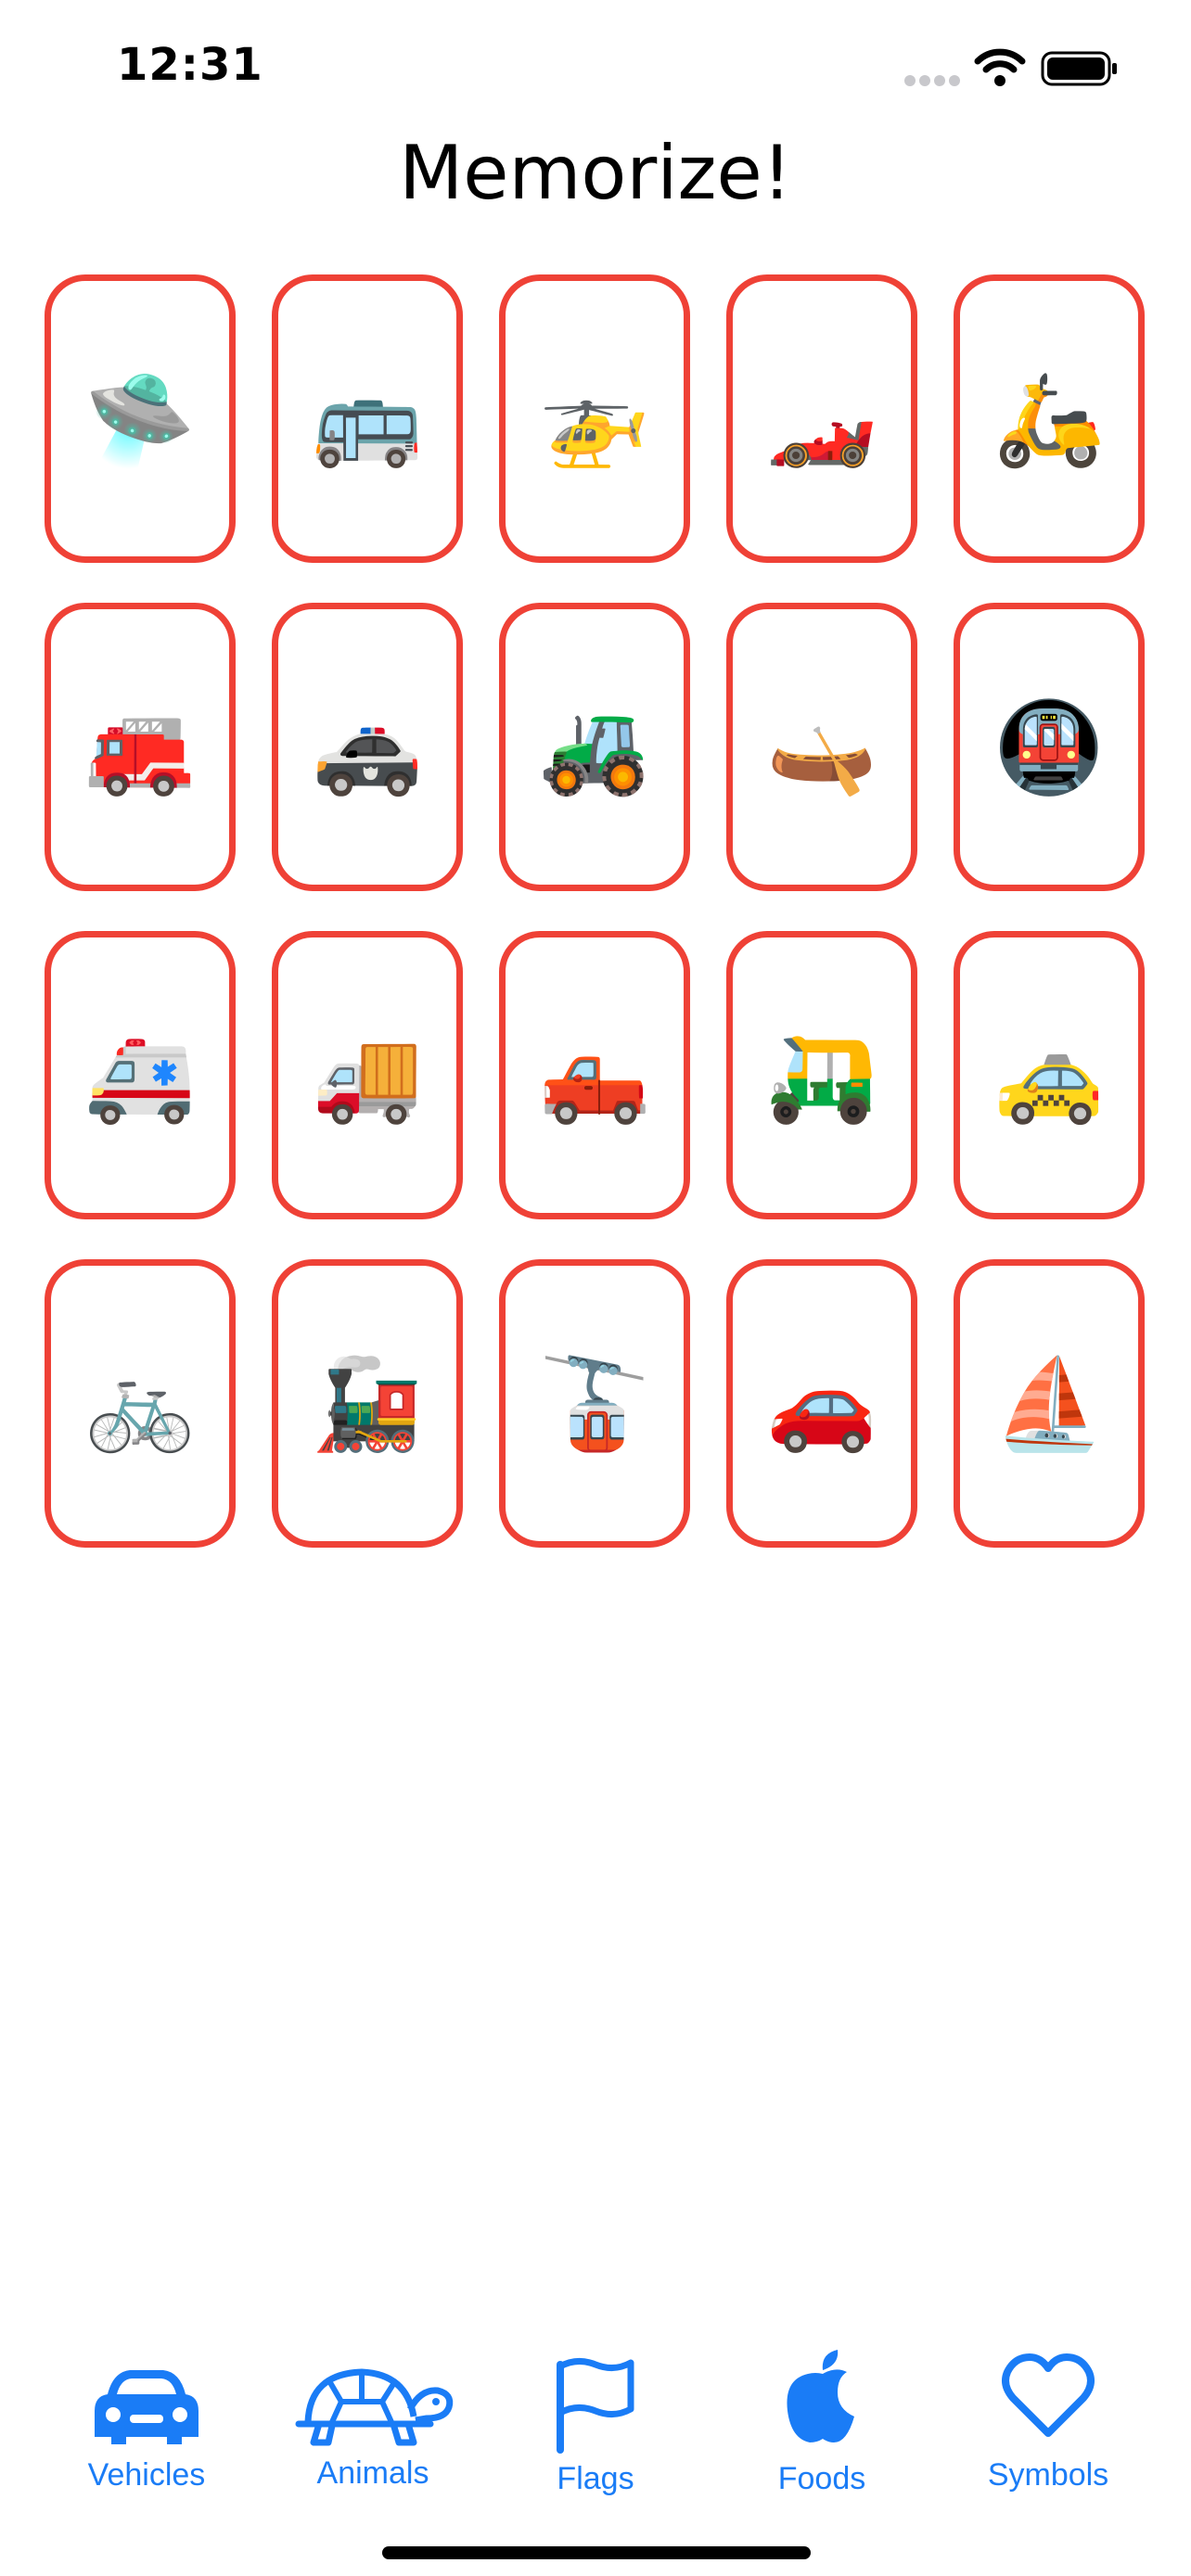 The width and height of the screenshot is (1191, 2576). I want to click on tab-vehicles: Vehicles, so click(146, 2420).